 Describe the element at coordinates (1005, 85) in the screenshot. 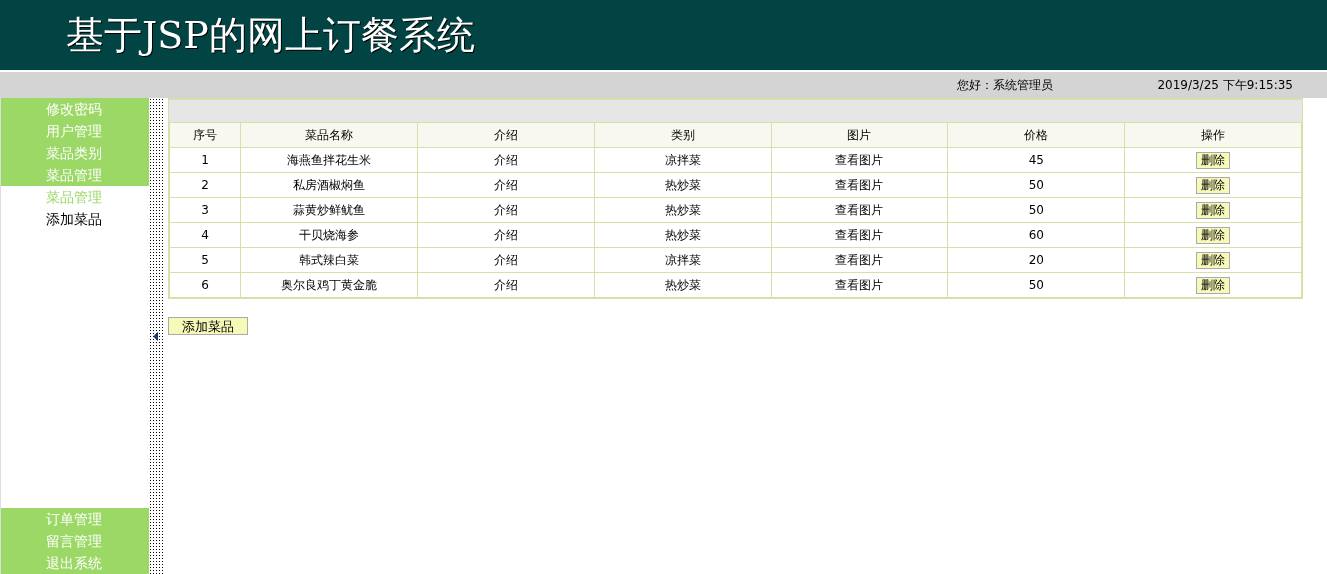

I see `greeting-text: 您好：系统管理员` at that location.